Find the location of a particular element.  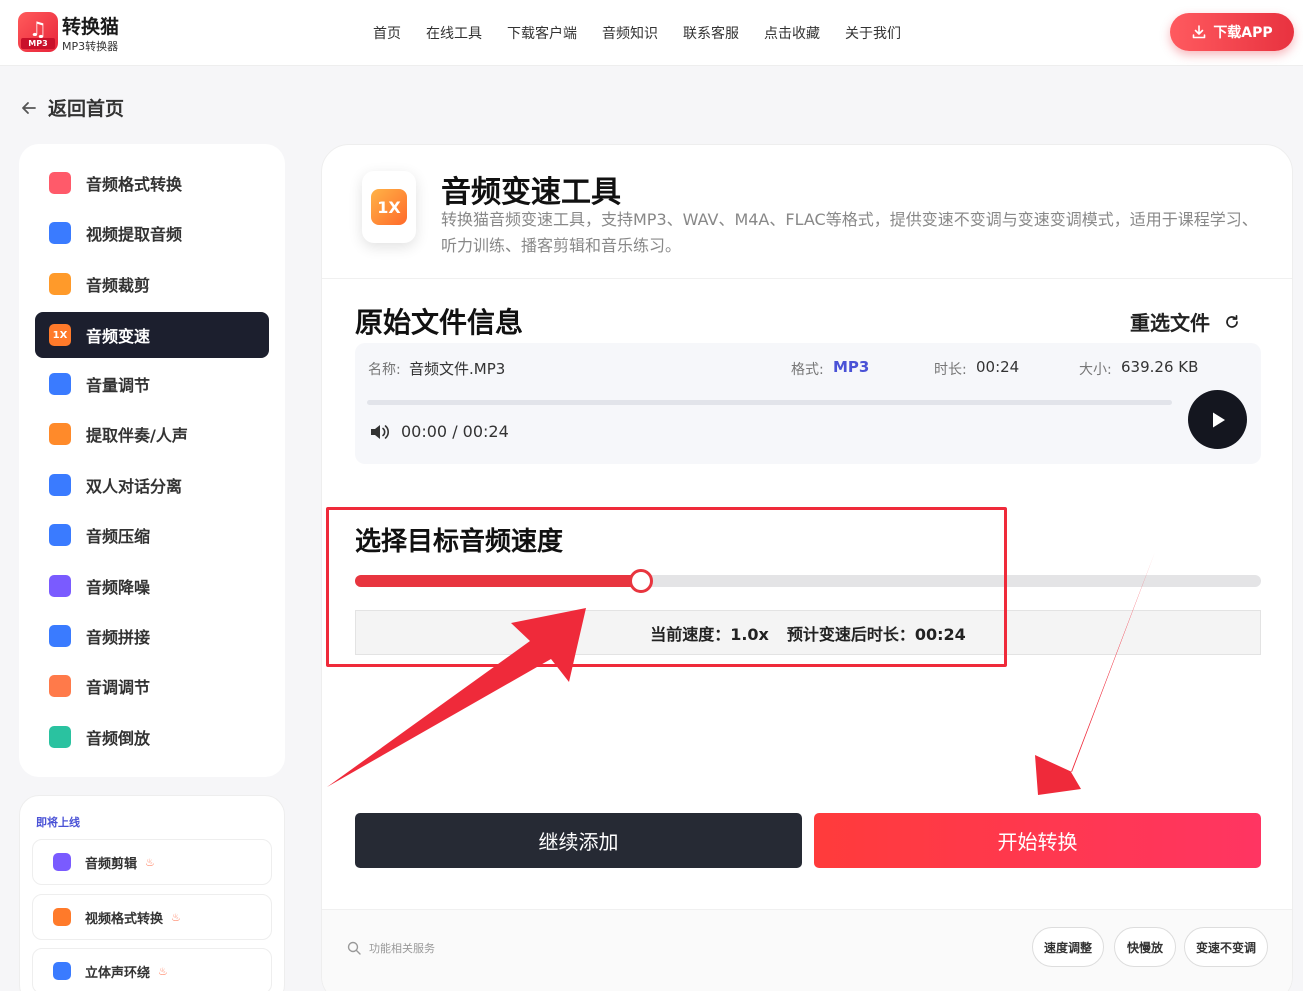

sidebar-item-audio-reverse: 音频倒放 is located at coordinates (152, 737).